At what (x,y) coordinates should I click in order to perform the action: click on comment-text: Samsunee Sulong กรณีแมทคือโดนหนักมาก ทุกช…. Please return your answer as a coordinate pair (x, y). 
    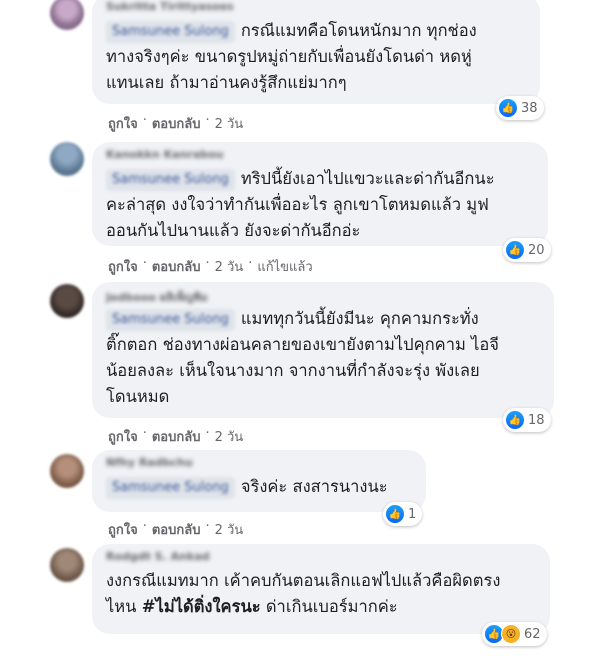
    Looking at the image, I should click on (291, 56).